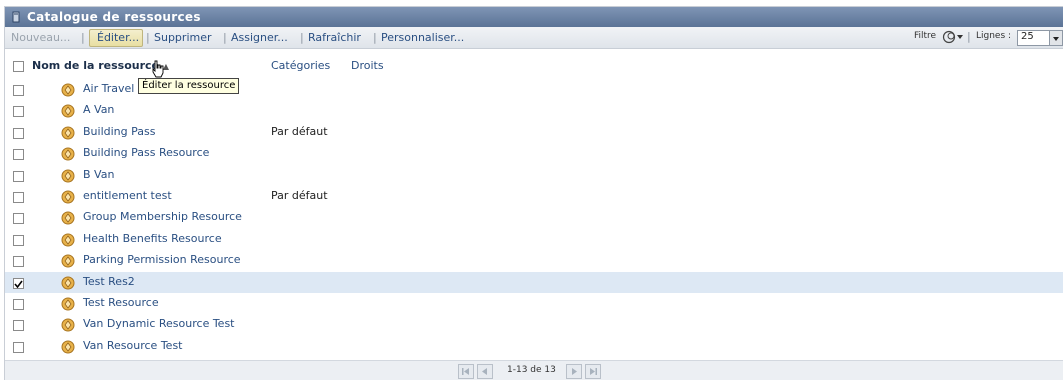 Image resolution: width=1063 pixels, height=381 pixels. What do you see at coordinates (534, 153) in the screenshot?
I see `table-row: Building Pass Resource` at bounding box center [534, 153].